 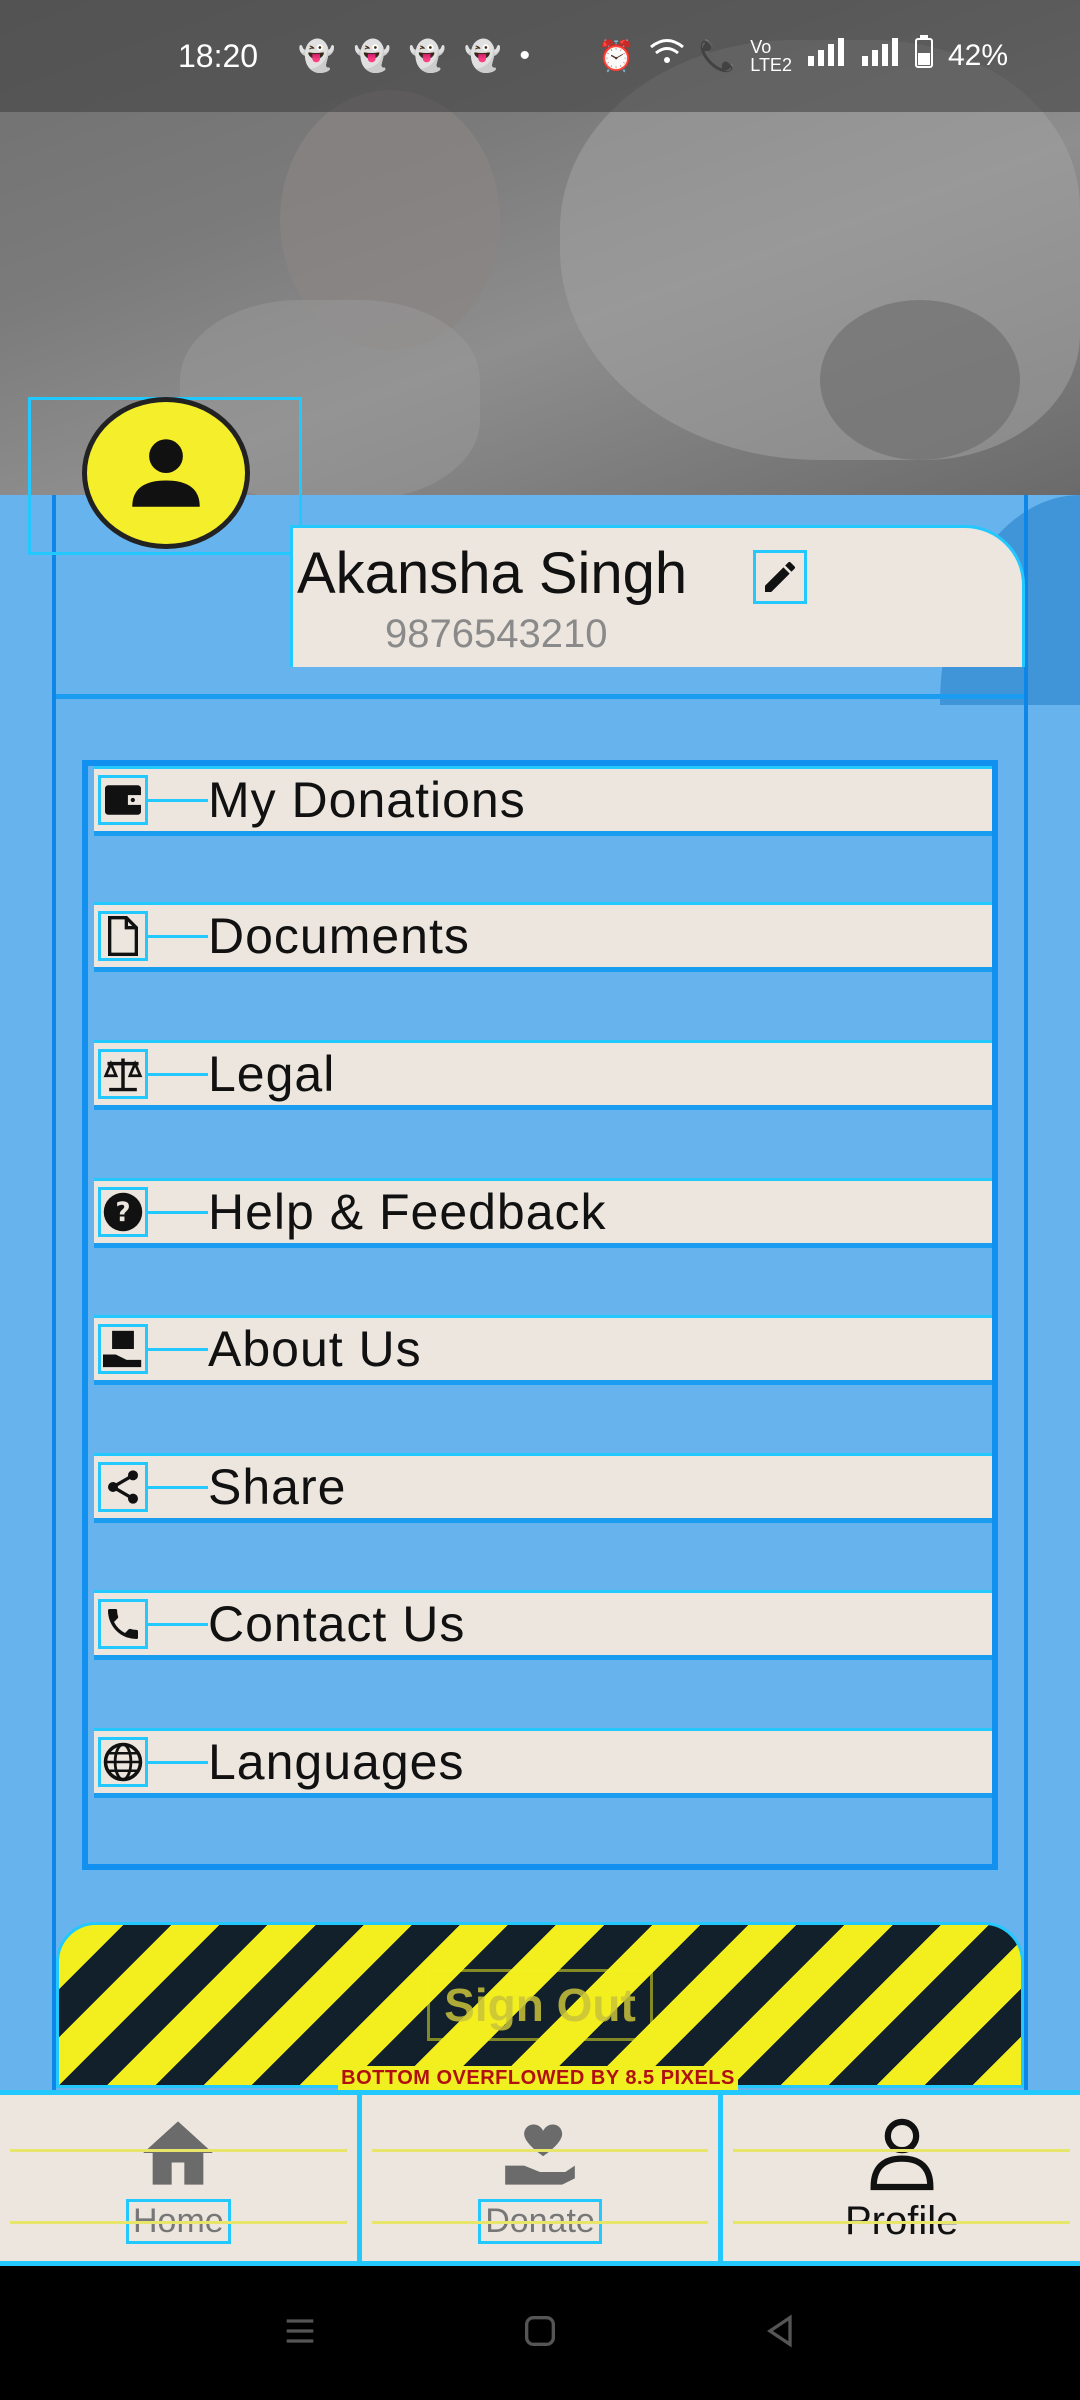 I want to click on nav-home: Home, so click(x=181, y=2178).